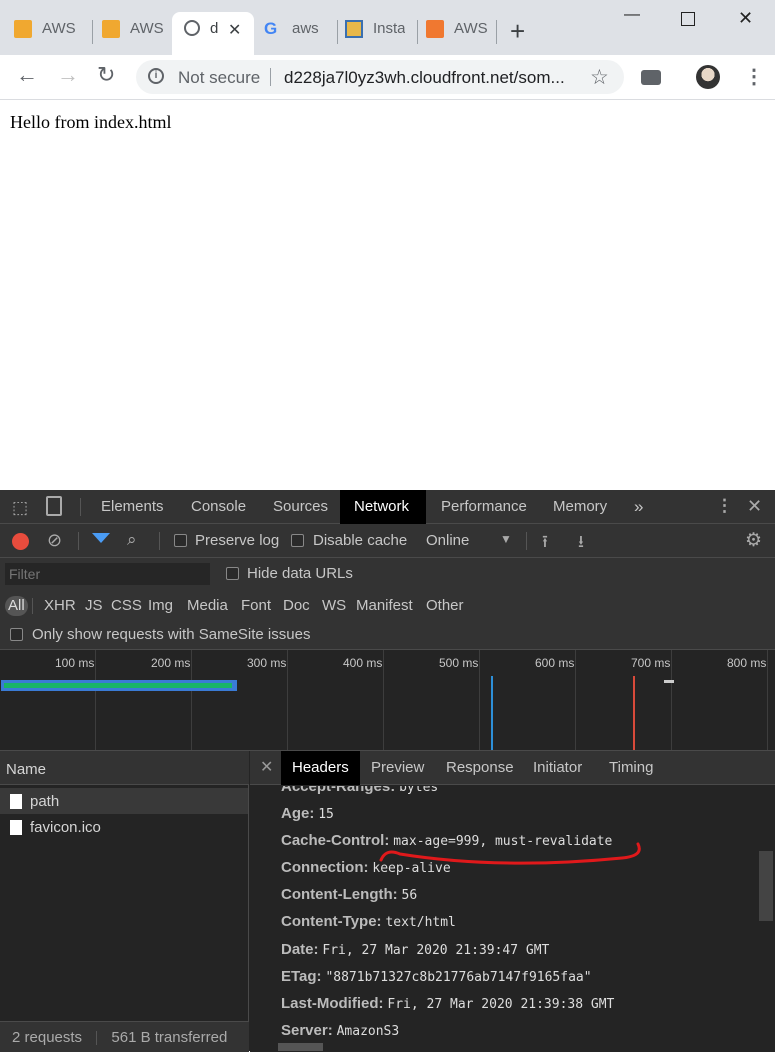 Image resolution: width=775 pixels, height=1052 pixels. I want to click on notebook-icon, so click(354, 29).